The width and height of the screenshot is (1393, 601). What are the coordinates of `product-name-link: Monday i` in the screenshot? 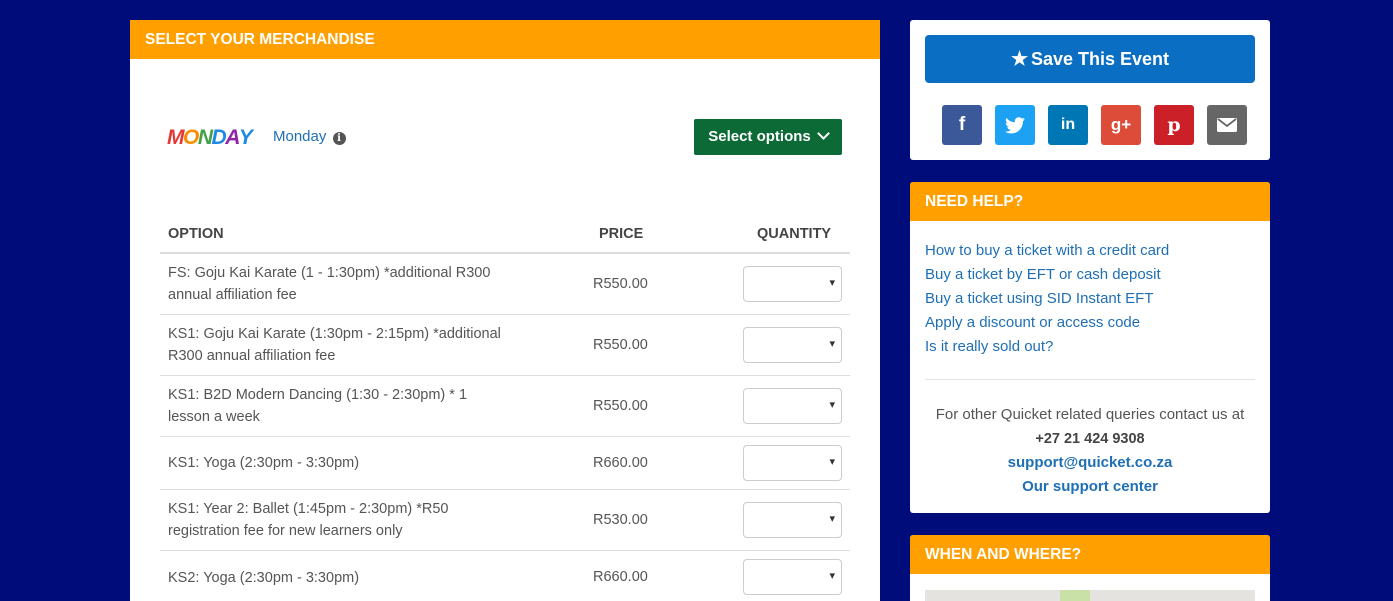 It's located at (309, 137).